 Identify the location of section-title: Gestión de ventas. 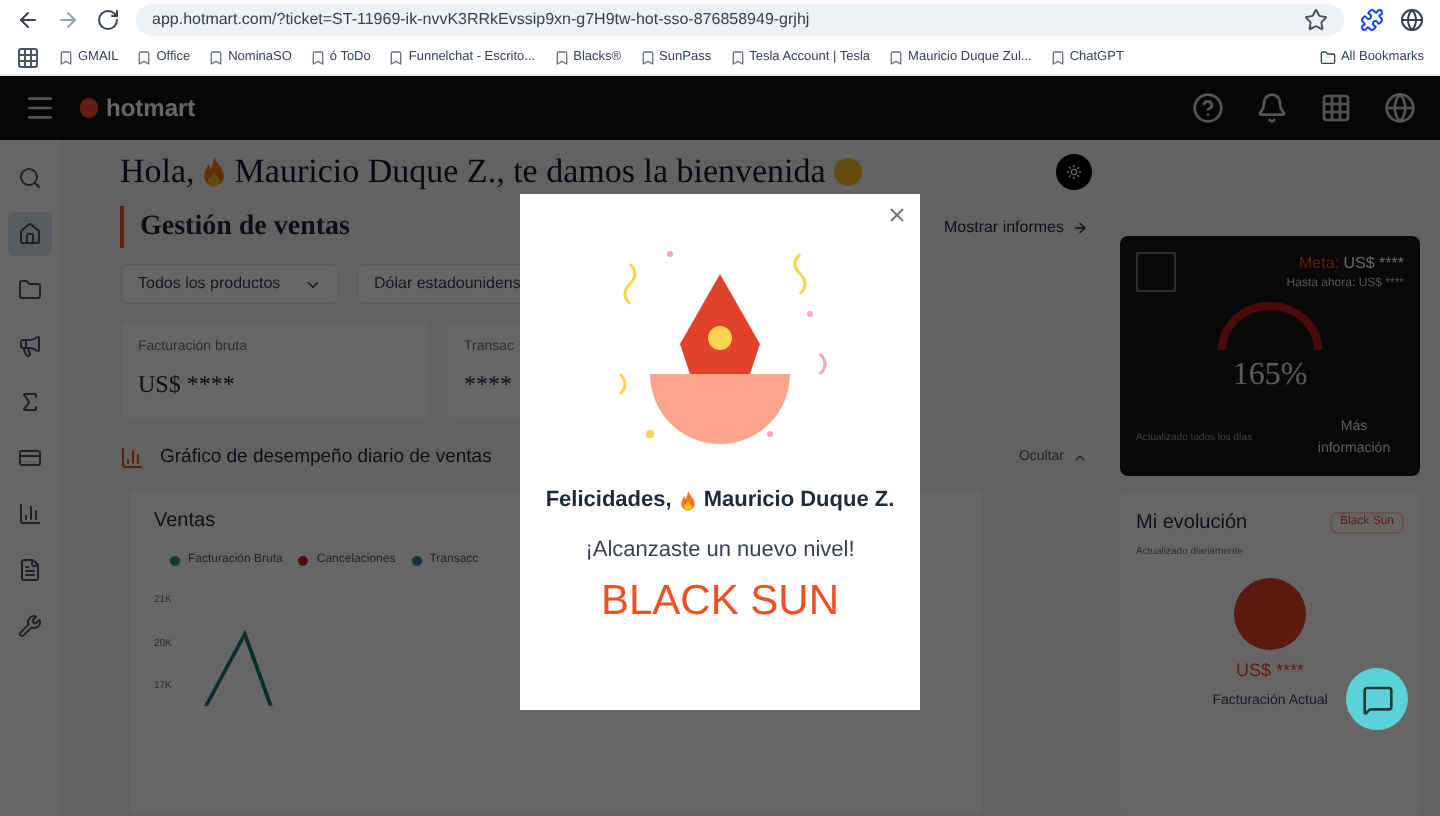
(235, 227).